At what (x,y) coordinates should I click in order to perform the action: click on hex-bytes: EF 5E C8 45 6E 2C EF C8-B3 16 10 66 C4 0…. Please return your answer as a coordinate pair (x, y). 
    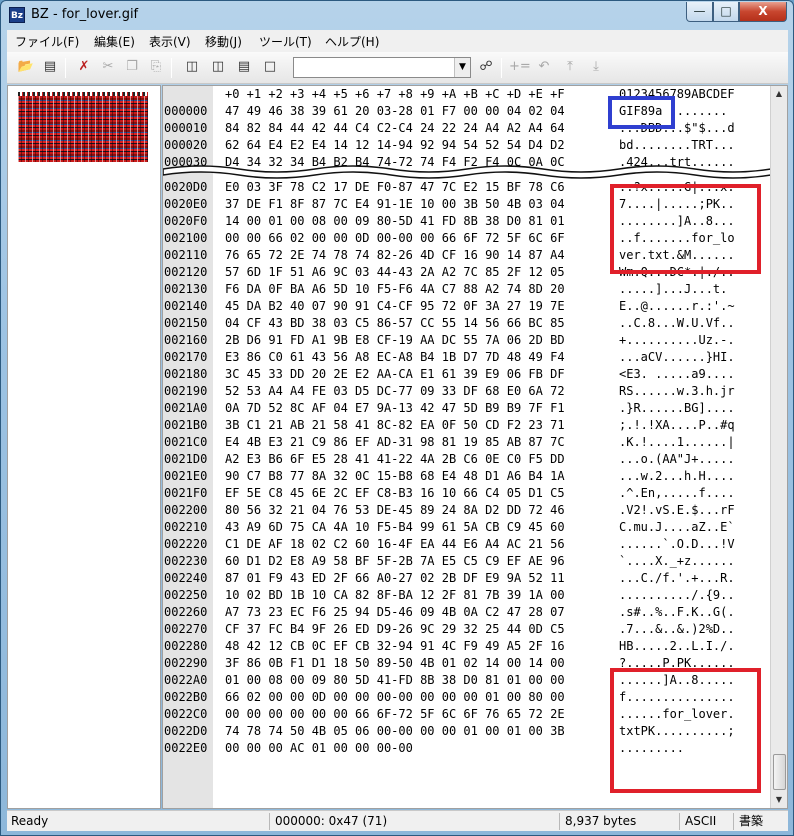
    Looking at the image, I should click on (395, 493).